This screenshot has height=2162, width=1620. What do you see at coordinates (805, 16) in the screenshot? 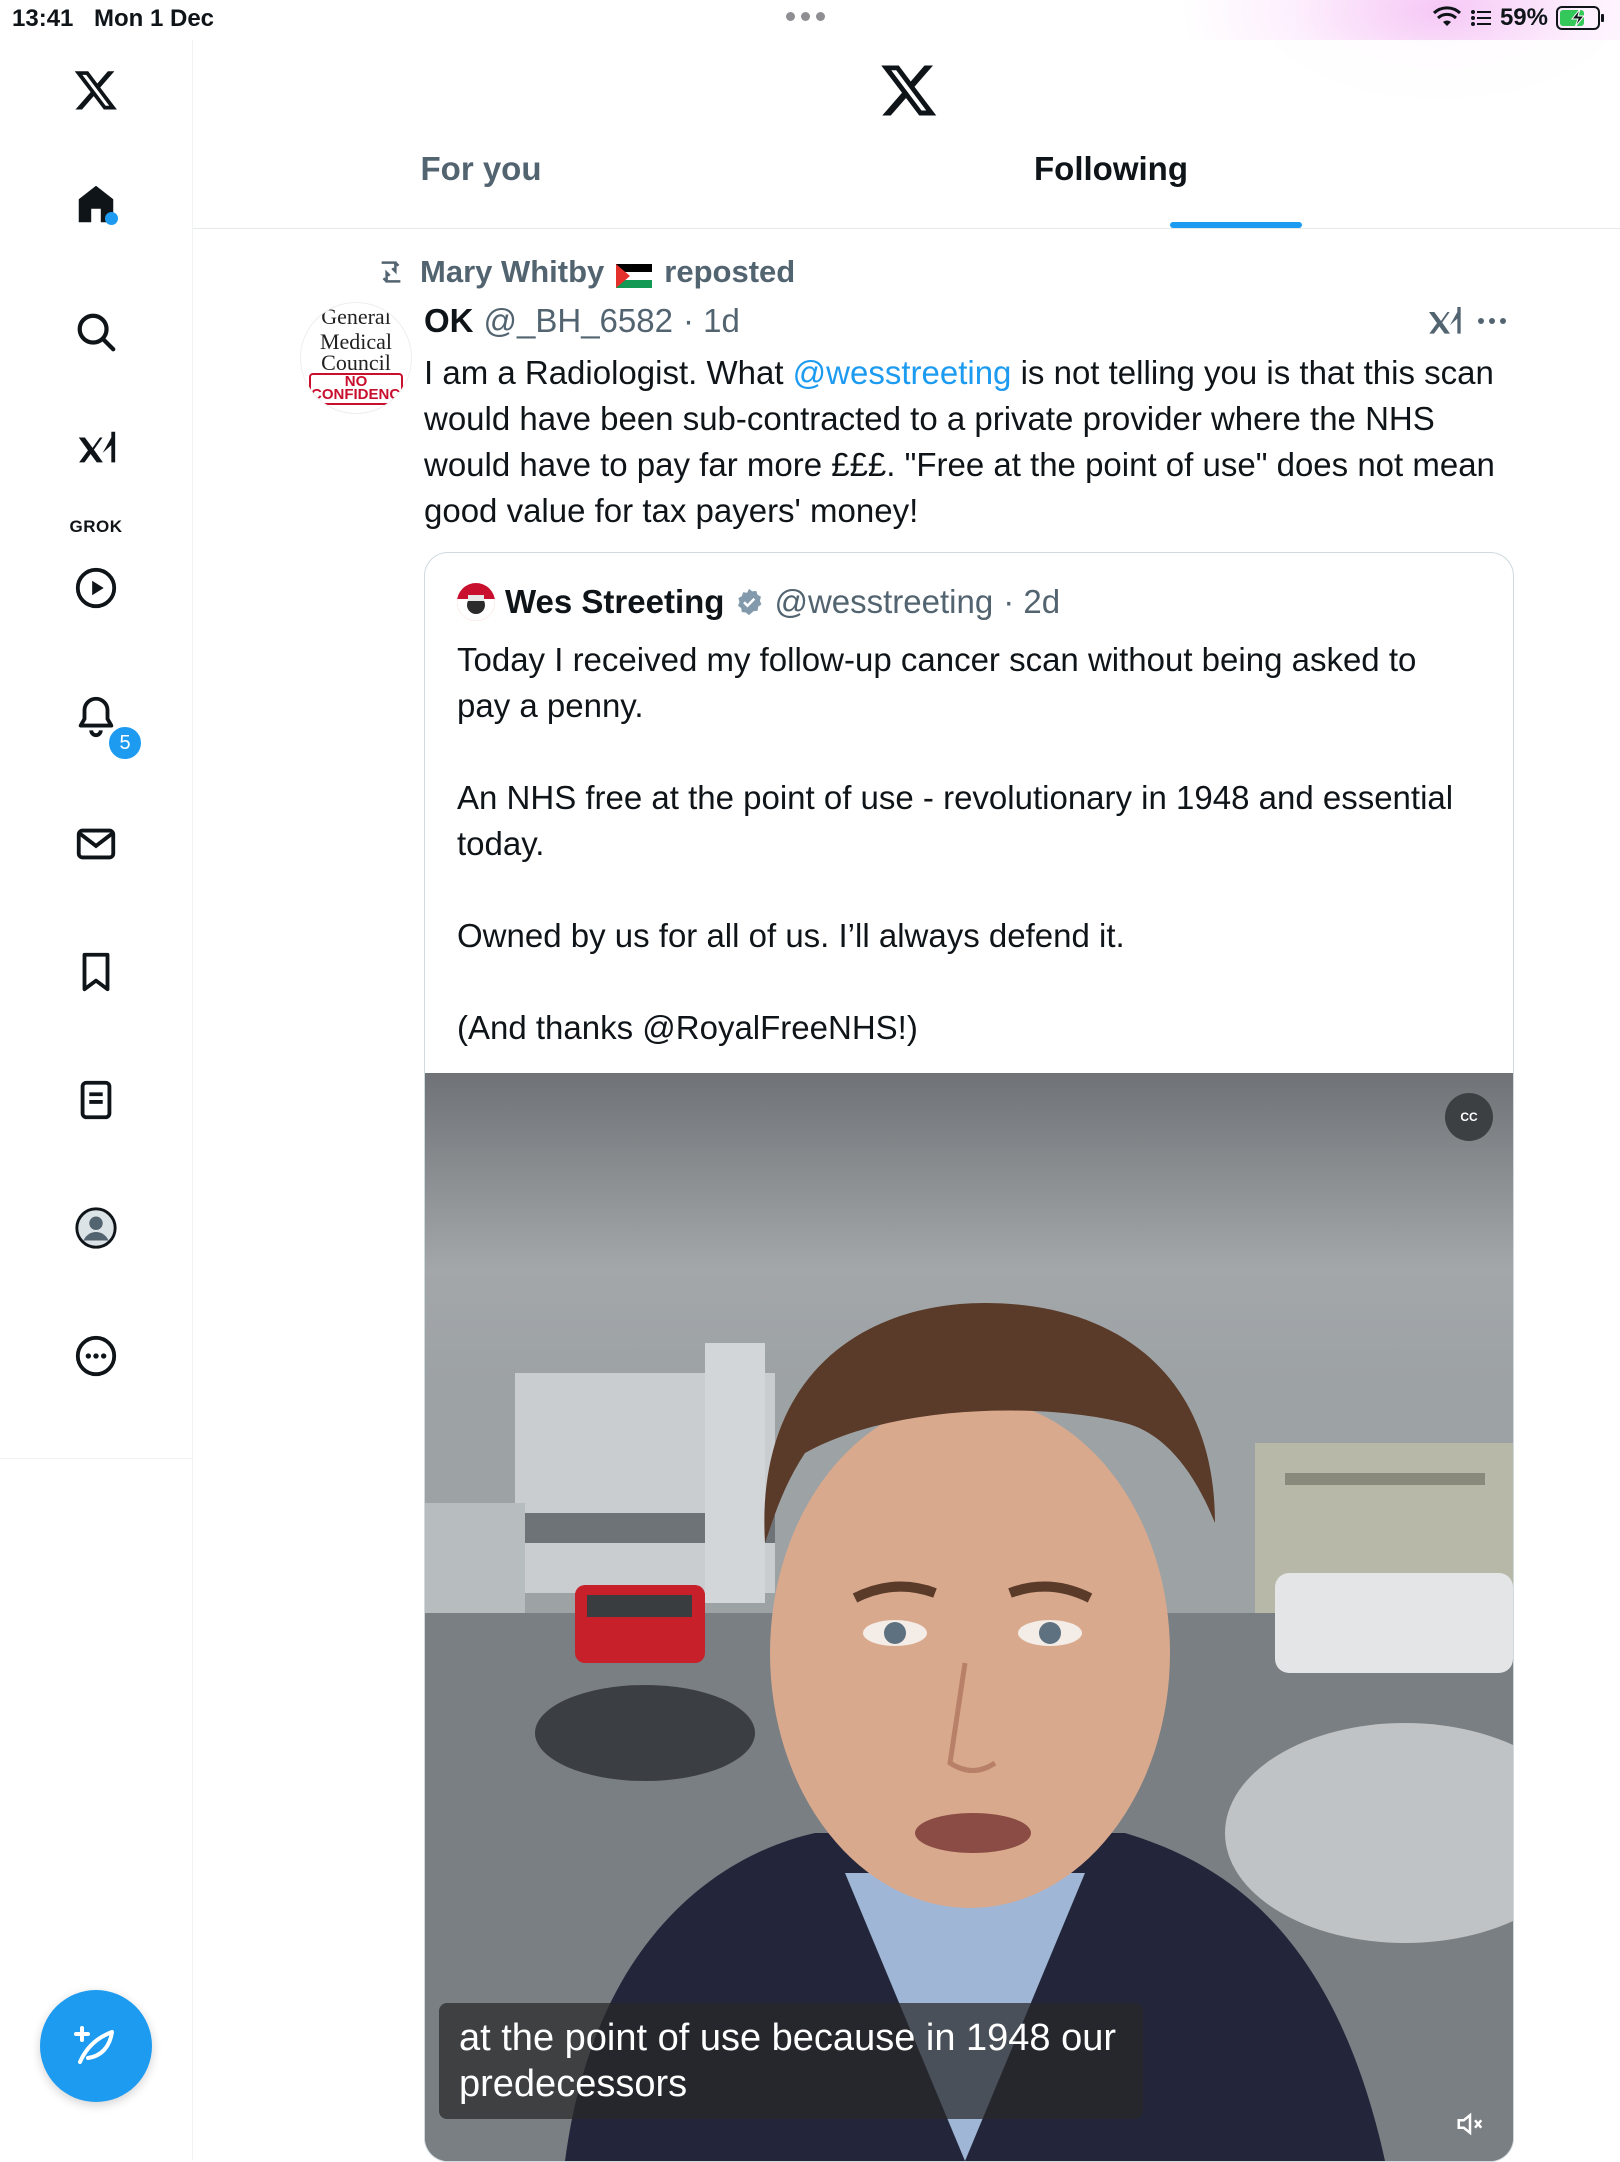
I see `multitasking-dots` at bounding box center [805, 16].